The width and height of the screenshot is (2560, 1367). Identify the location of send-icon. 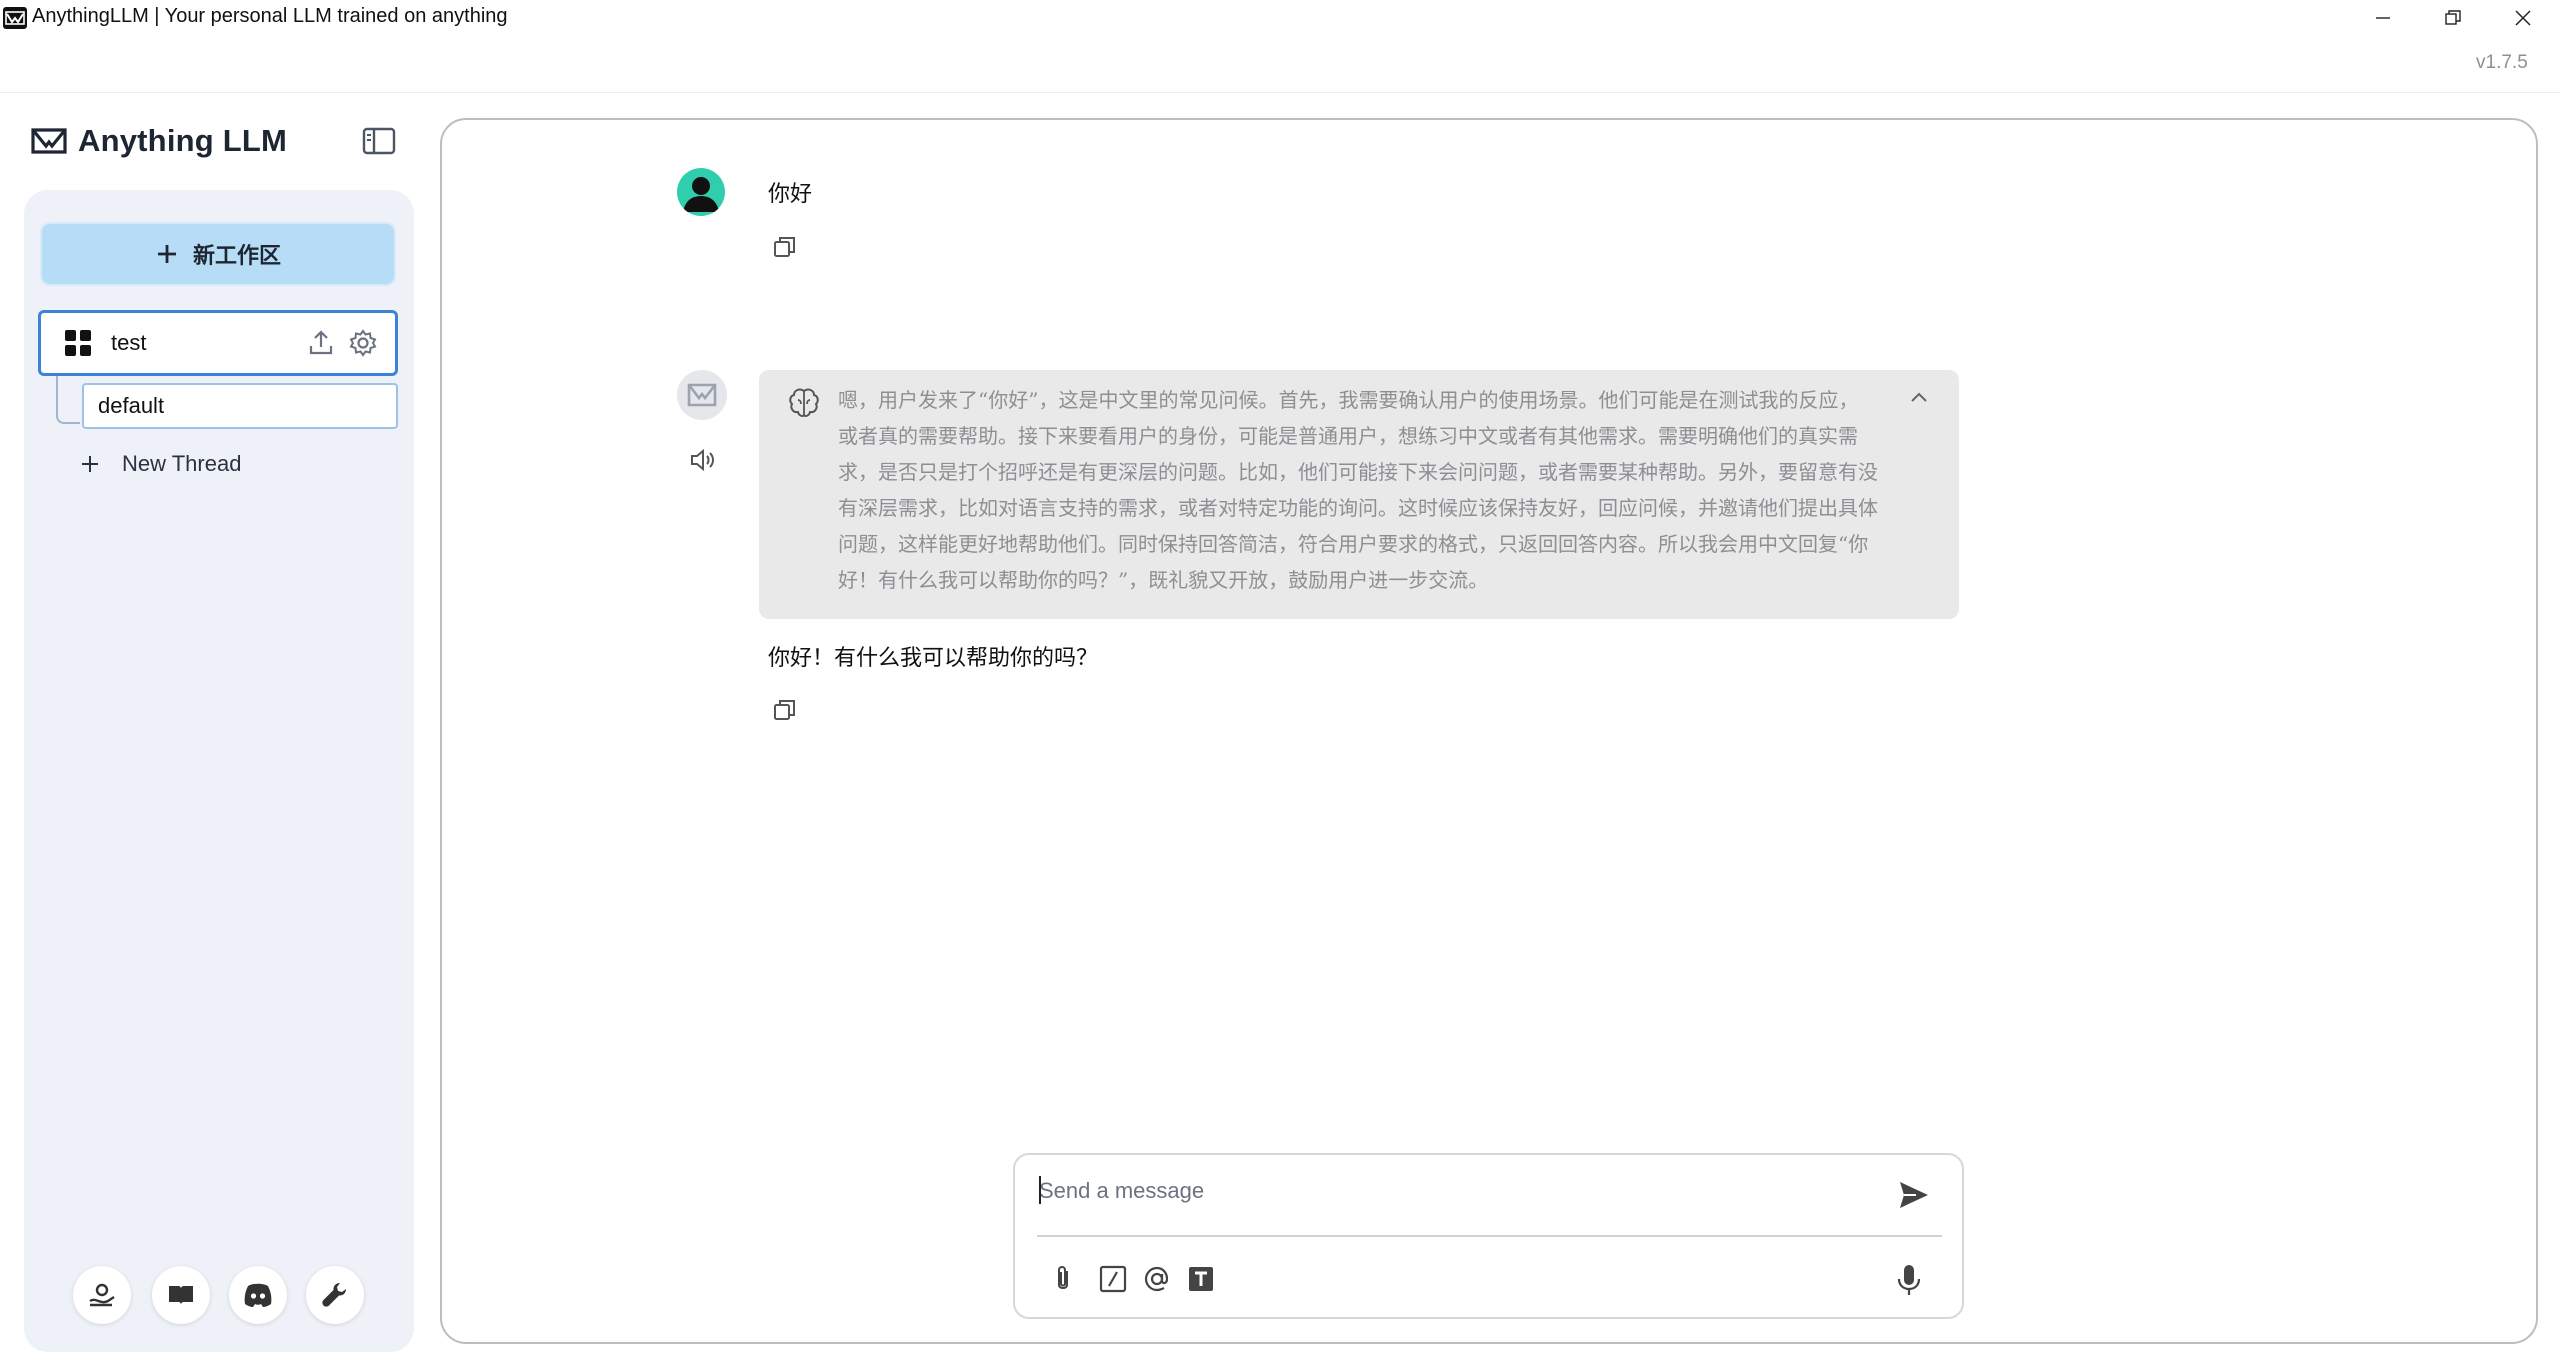
(1914, 1195).